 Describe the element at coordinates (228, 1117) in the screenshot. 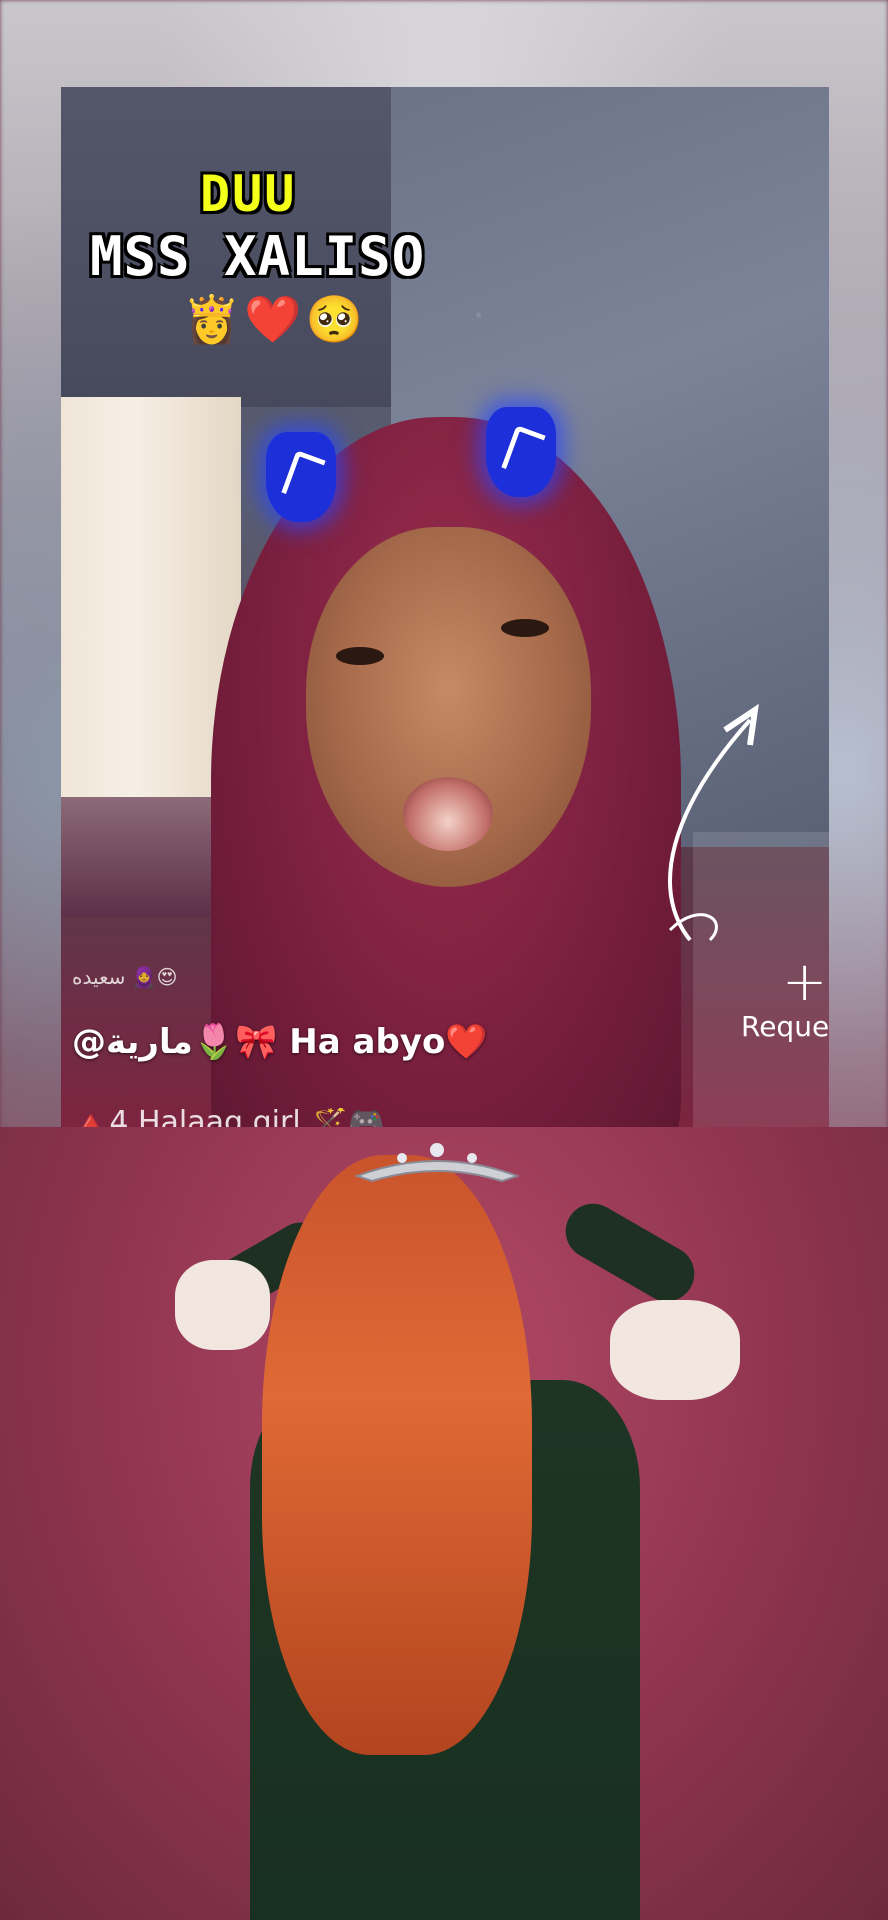

I see `live-comment-cut: 🔺4 Halaag girl 🪄🎮` at that location.